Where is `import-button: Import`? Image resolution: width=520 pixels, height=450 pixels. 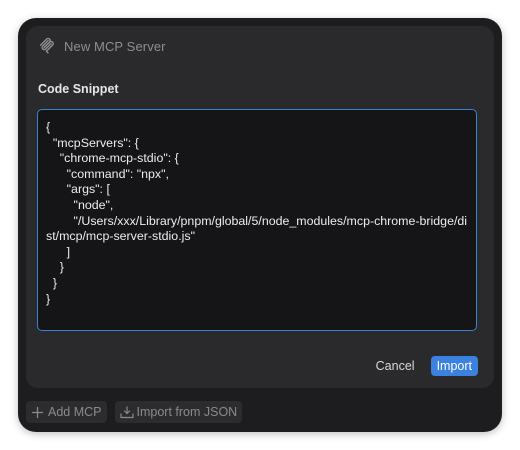 import-button: Import is located at coordinates (454, 366).